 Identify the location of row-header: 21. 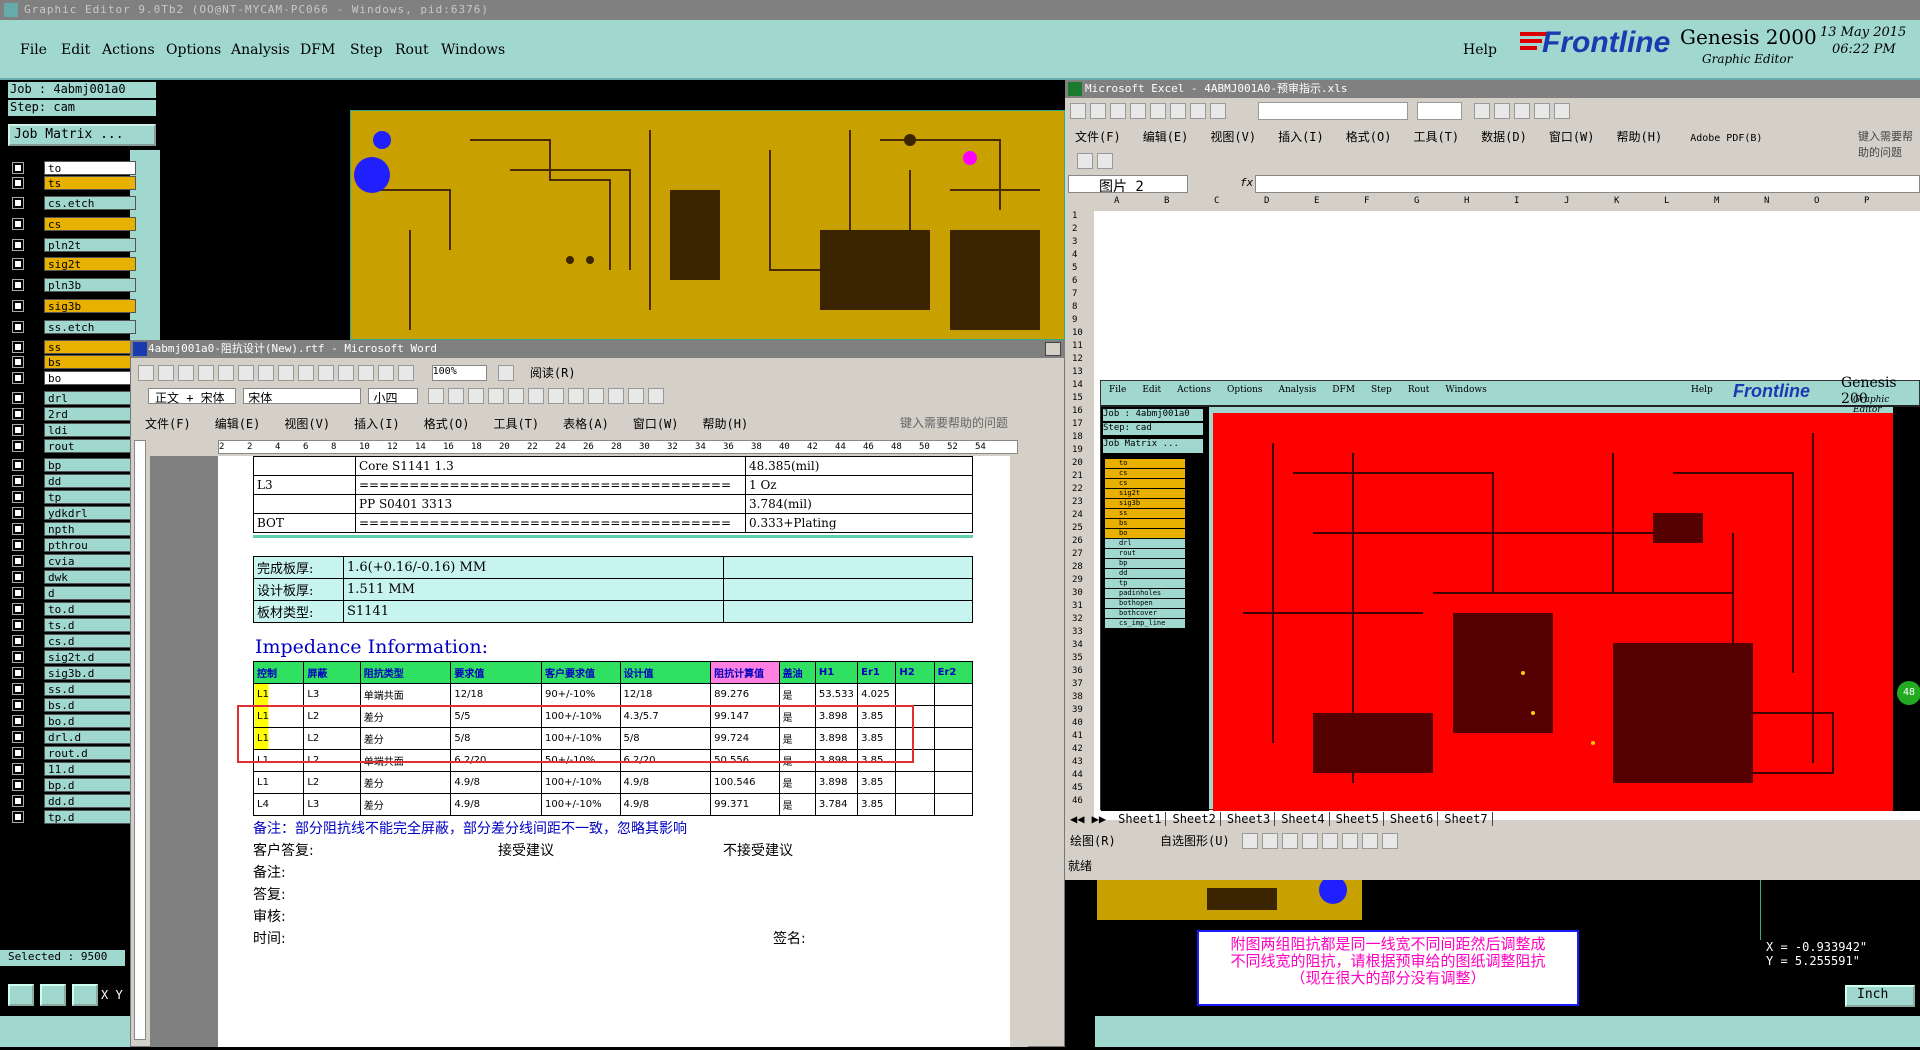
(1077, 476).